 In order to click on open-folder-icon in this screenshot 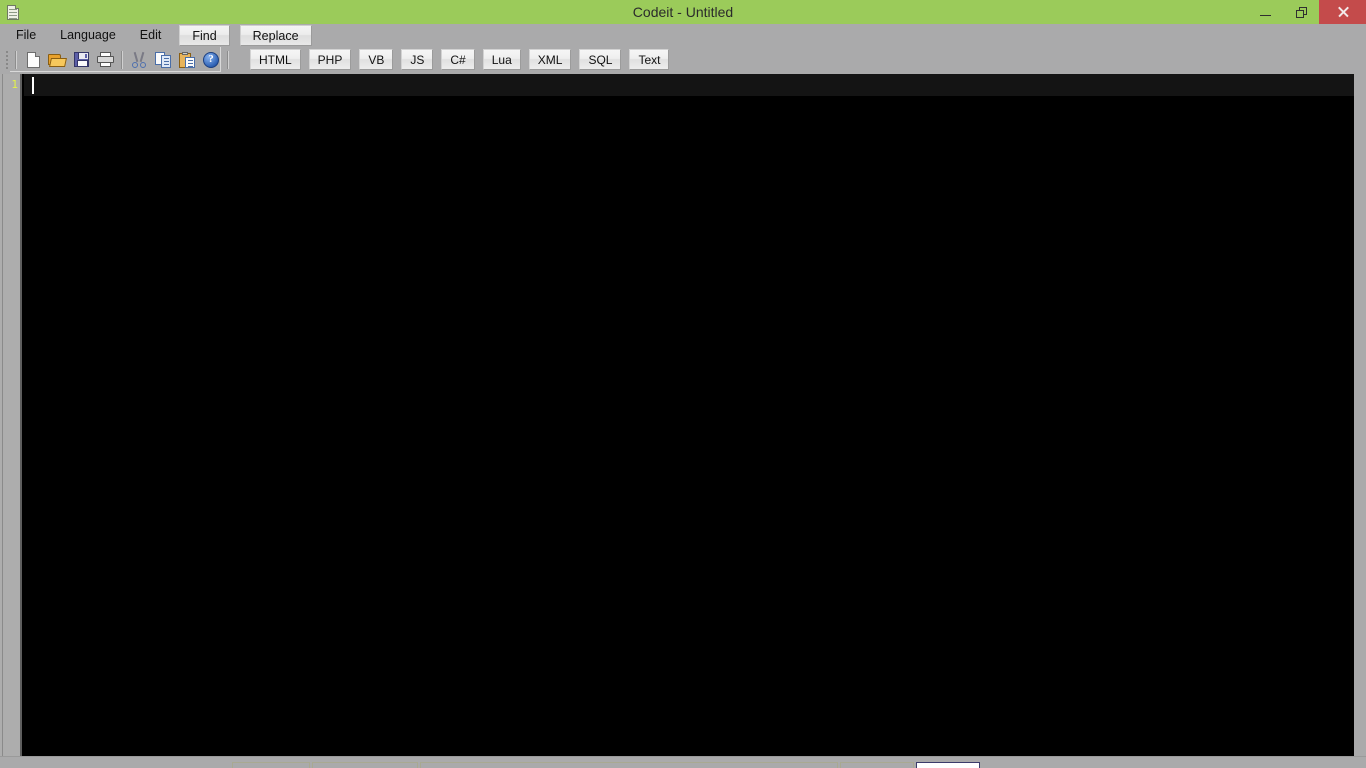, I will do `click(57, 60)`.